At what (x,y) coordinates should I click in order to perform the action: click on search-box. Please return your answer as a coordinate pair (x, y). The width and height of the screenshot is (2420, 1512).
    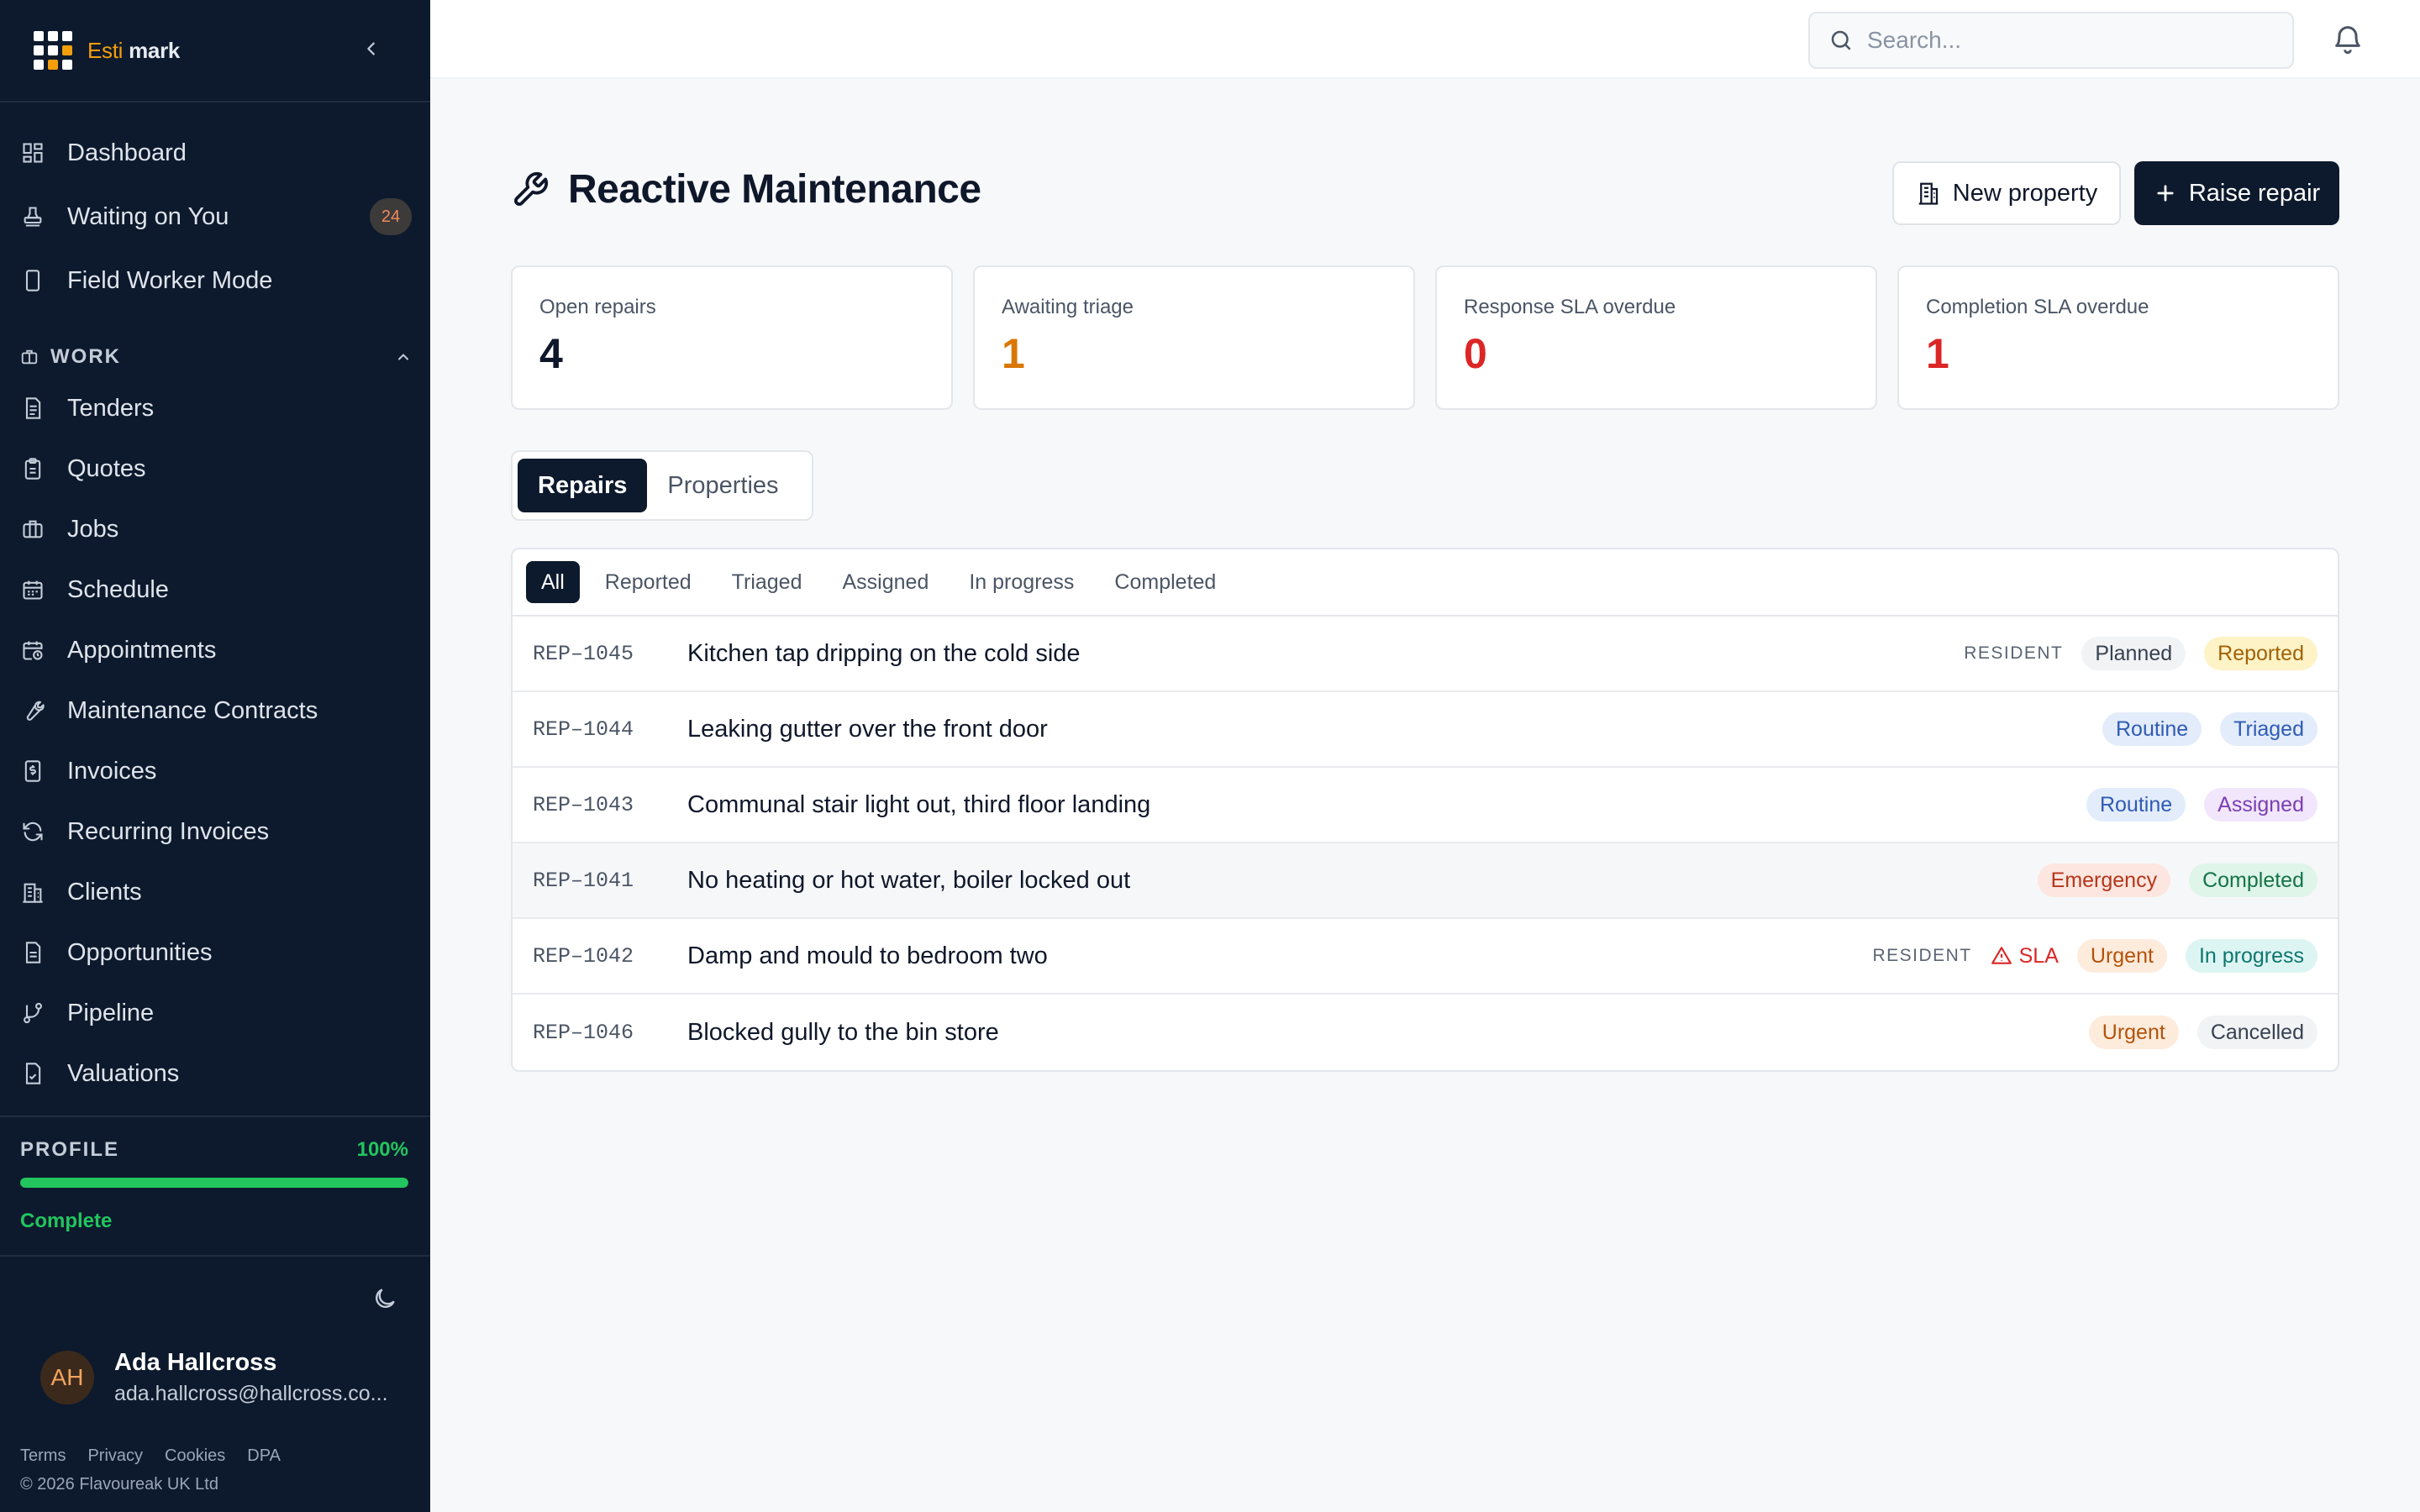
    Looking at the image, I should click on (2051, 40).